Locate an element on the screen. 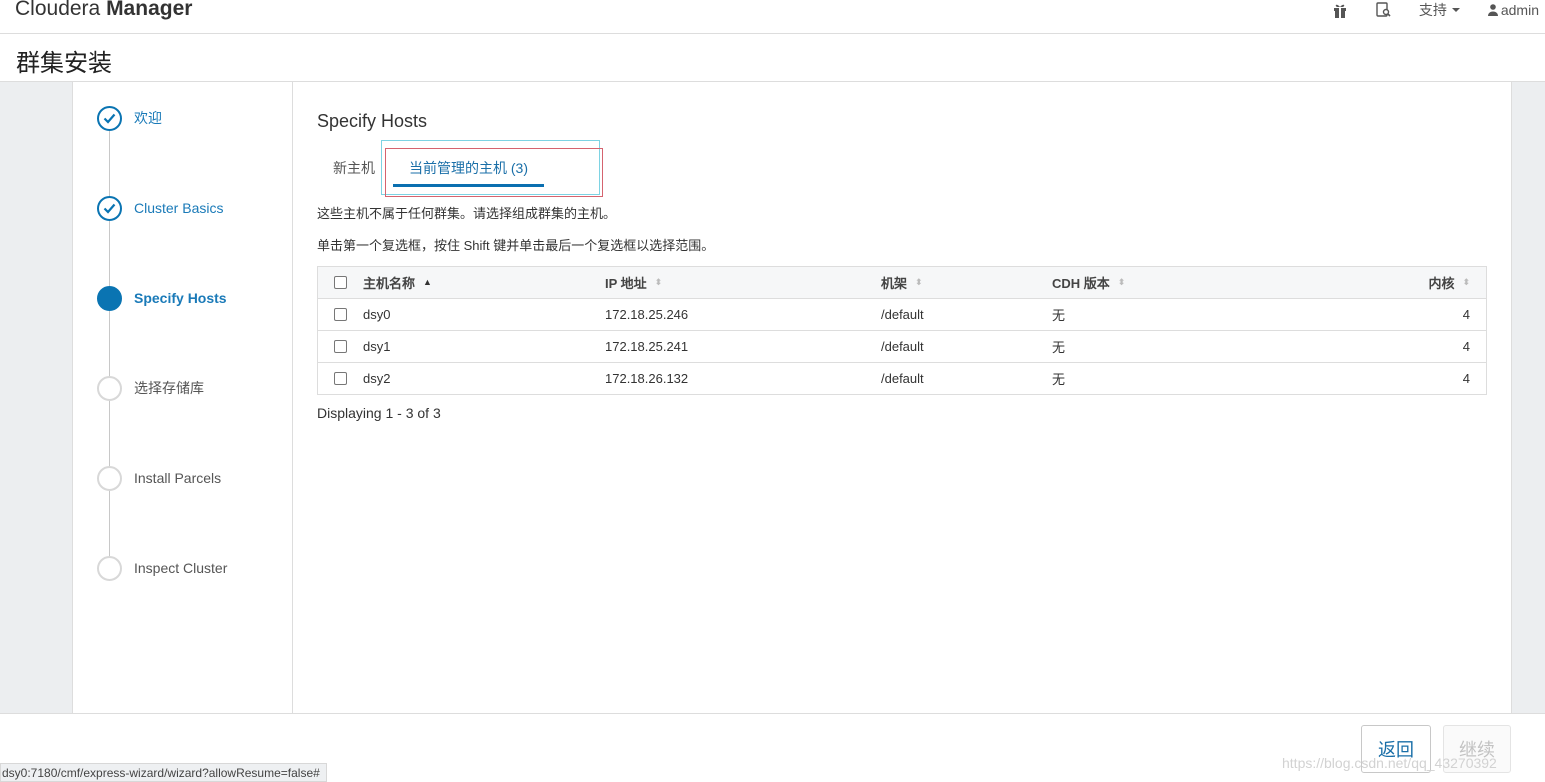 This screenshot has height=782, width=1545. watermark-text: https://blog.csdn.net/qq_43270392 is located at coordinates (1389, 763).